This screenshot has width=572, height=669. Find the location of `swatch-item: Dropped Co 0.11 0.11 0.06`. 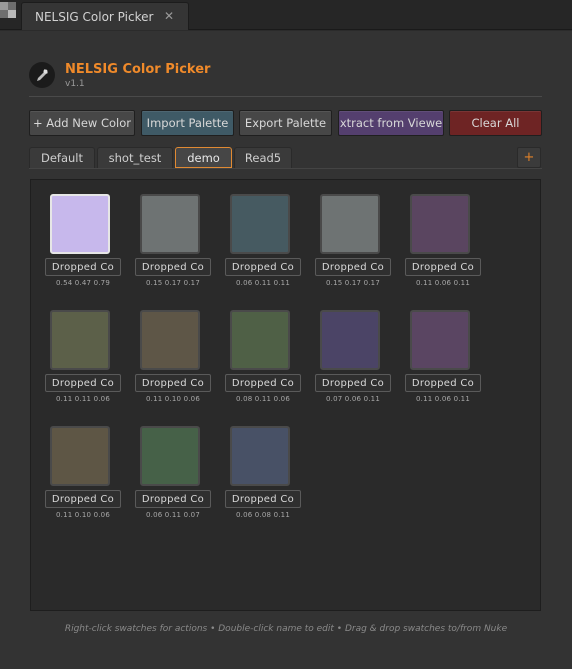

swatch-item: Dropped Co 0.11 0.11 0.06 is located at coordinates (83, 365).